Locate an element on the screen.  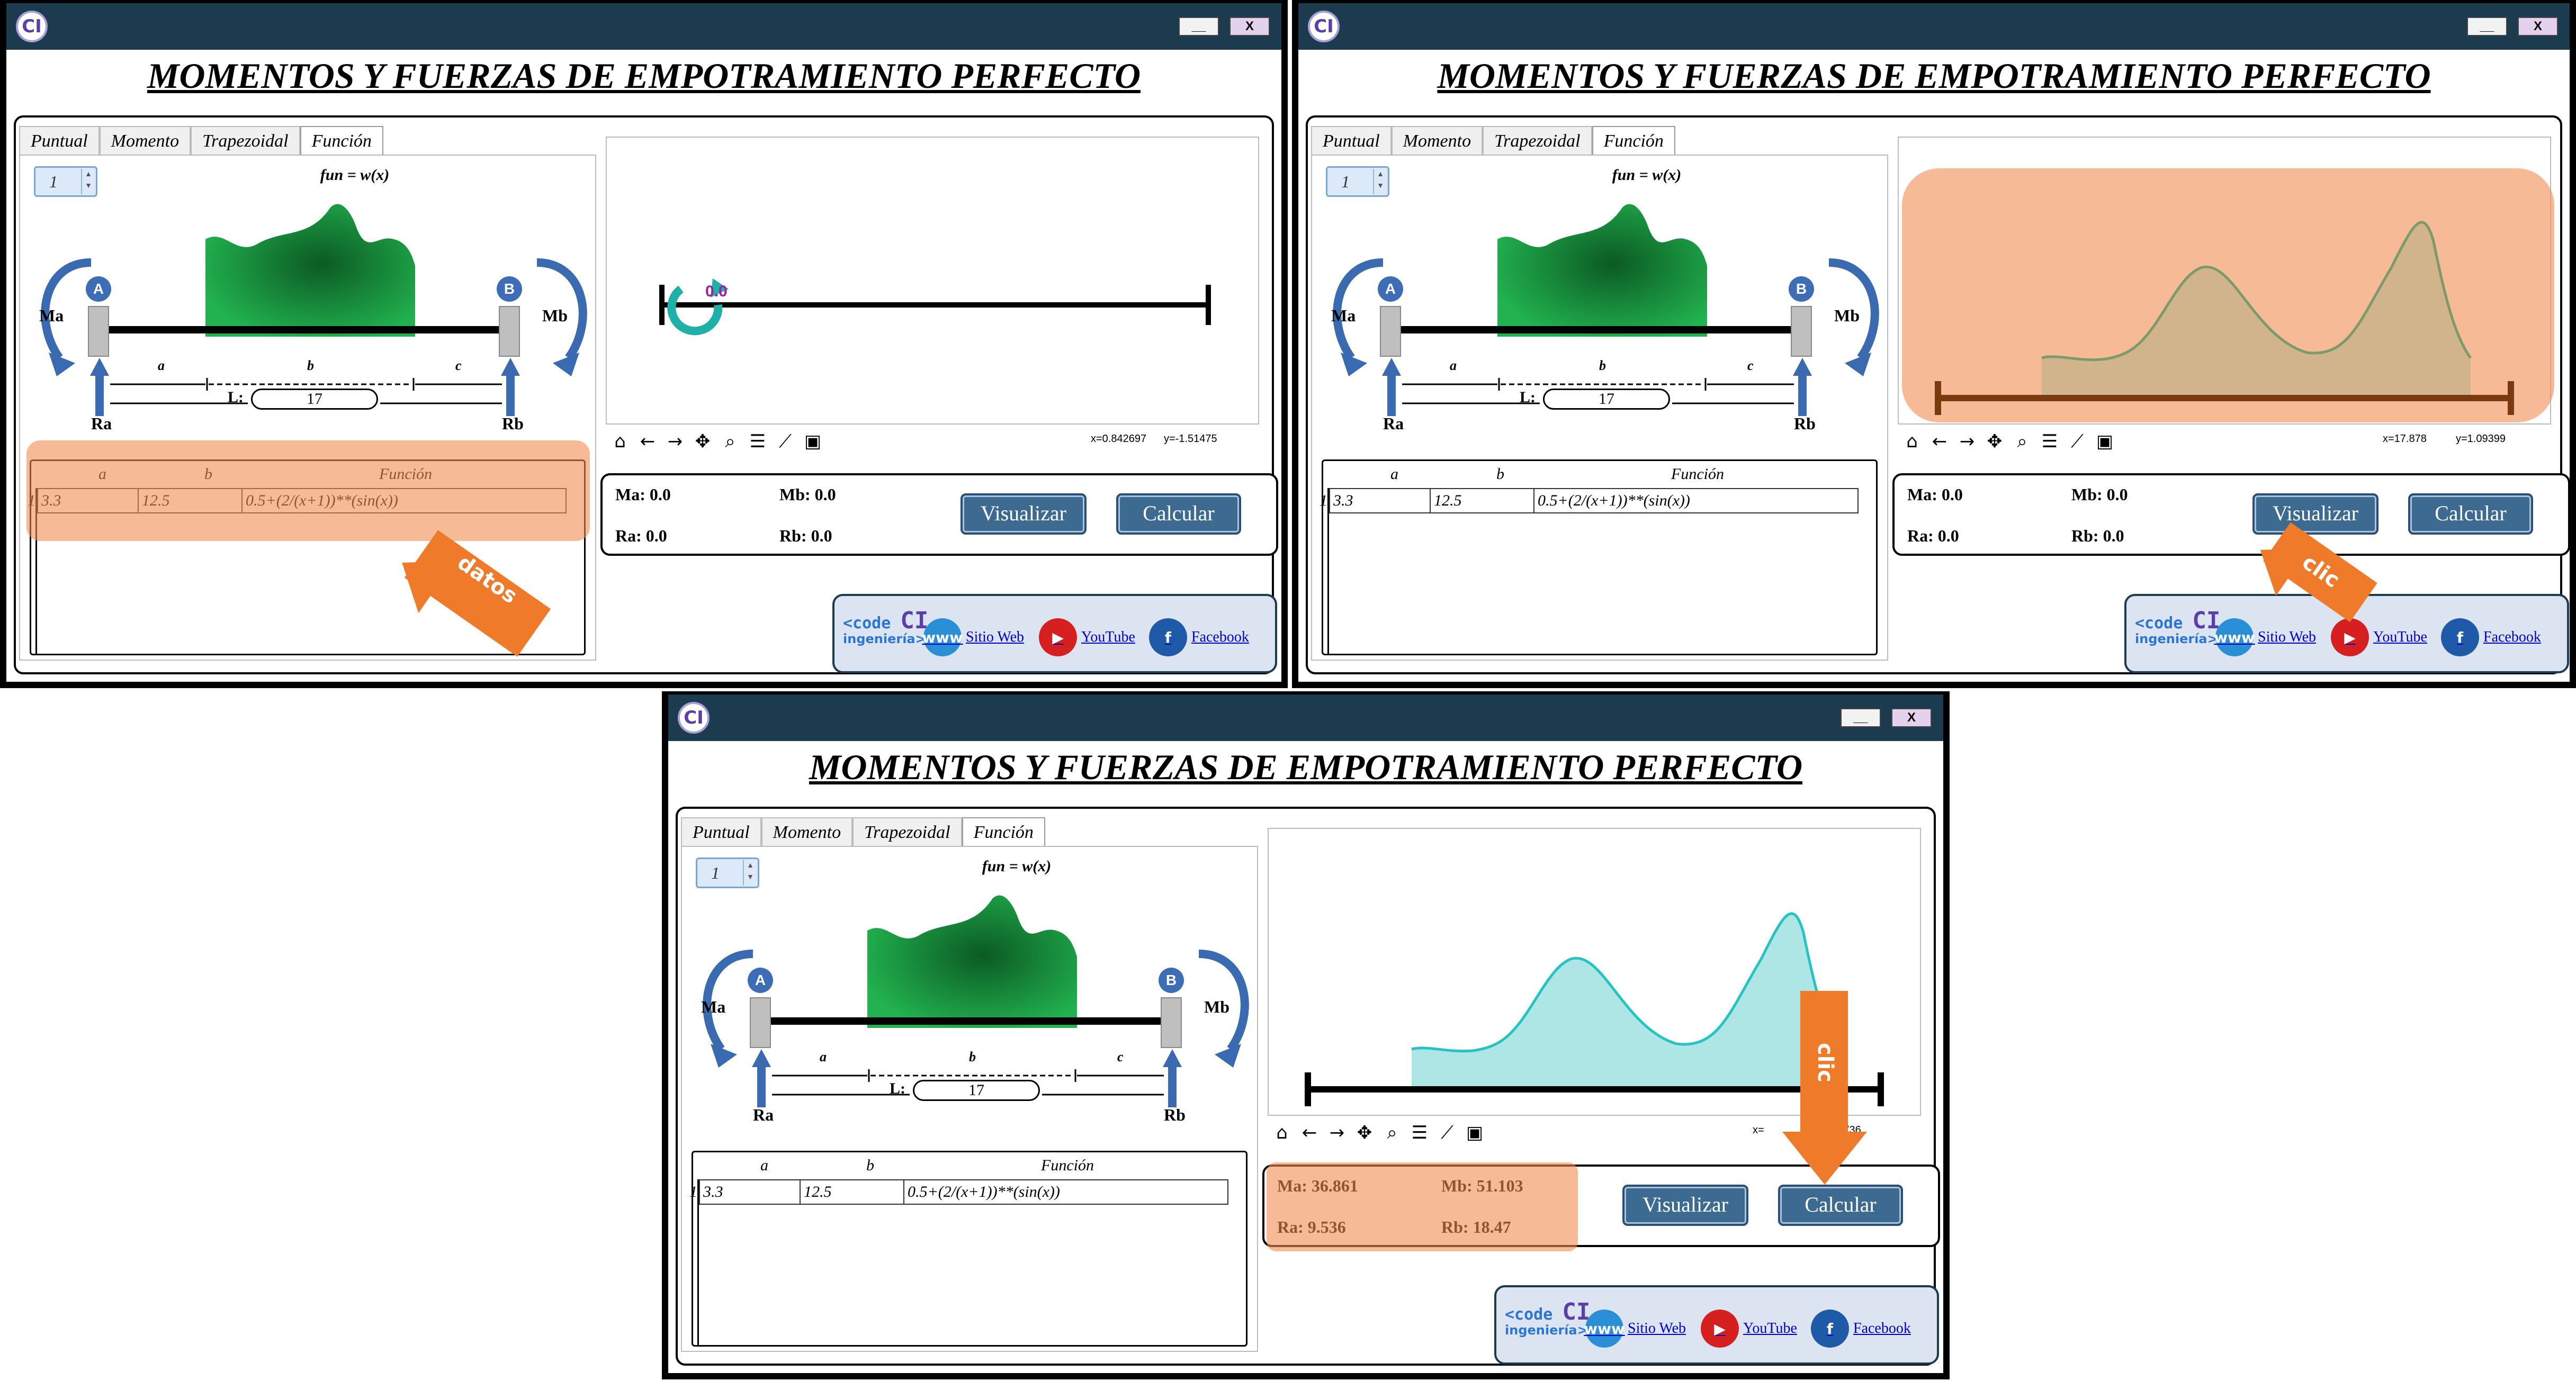
beam is located at coordinates (1595, 329).